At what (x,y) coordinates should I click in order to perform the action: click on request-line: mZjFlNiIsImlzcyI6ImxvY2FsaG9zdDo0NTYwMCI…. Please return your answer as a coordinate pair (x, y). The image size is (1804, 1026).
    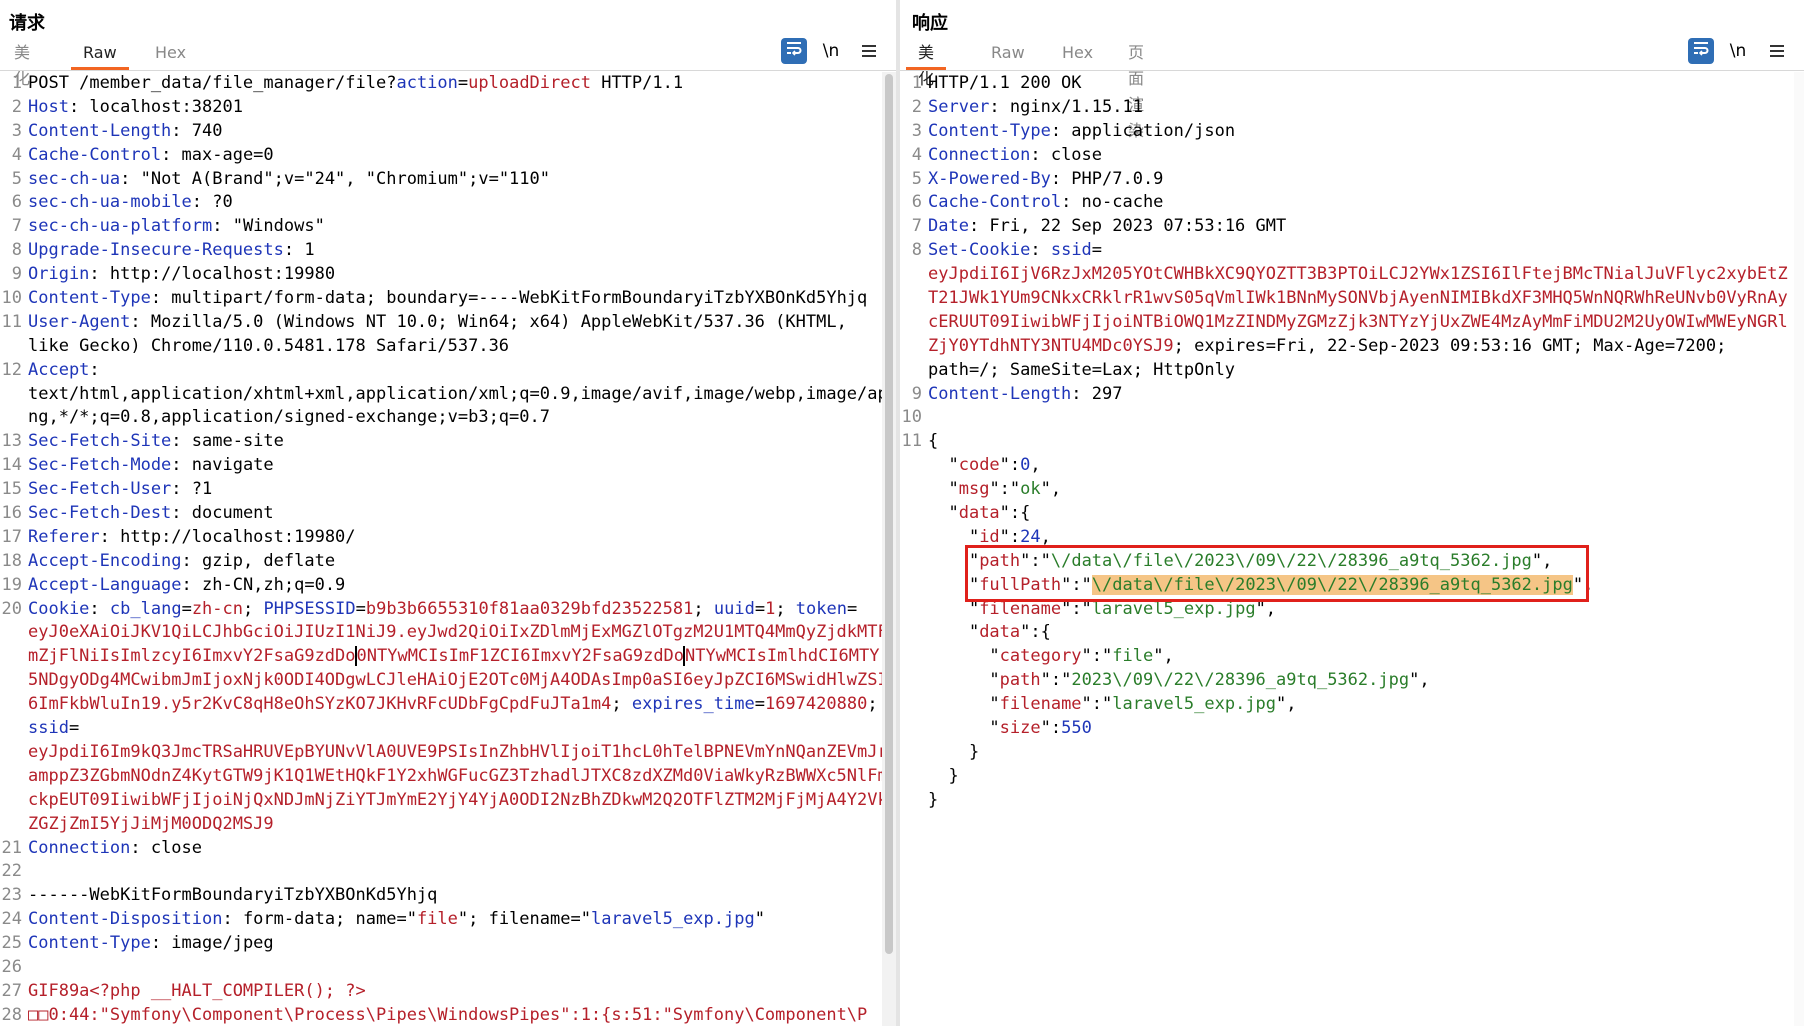
    Looking at the image, I should click on (441, 657).